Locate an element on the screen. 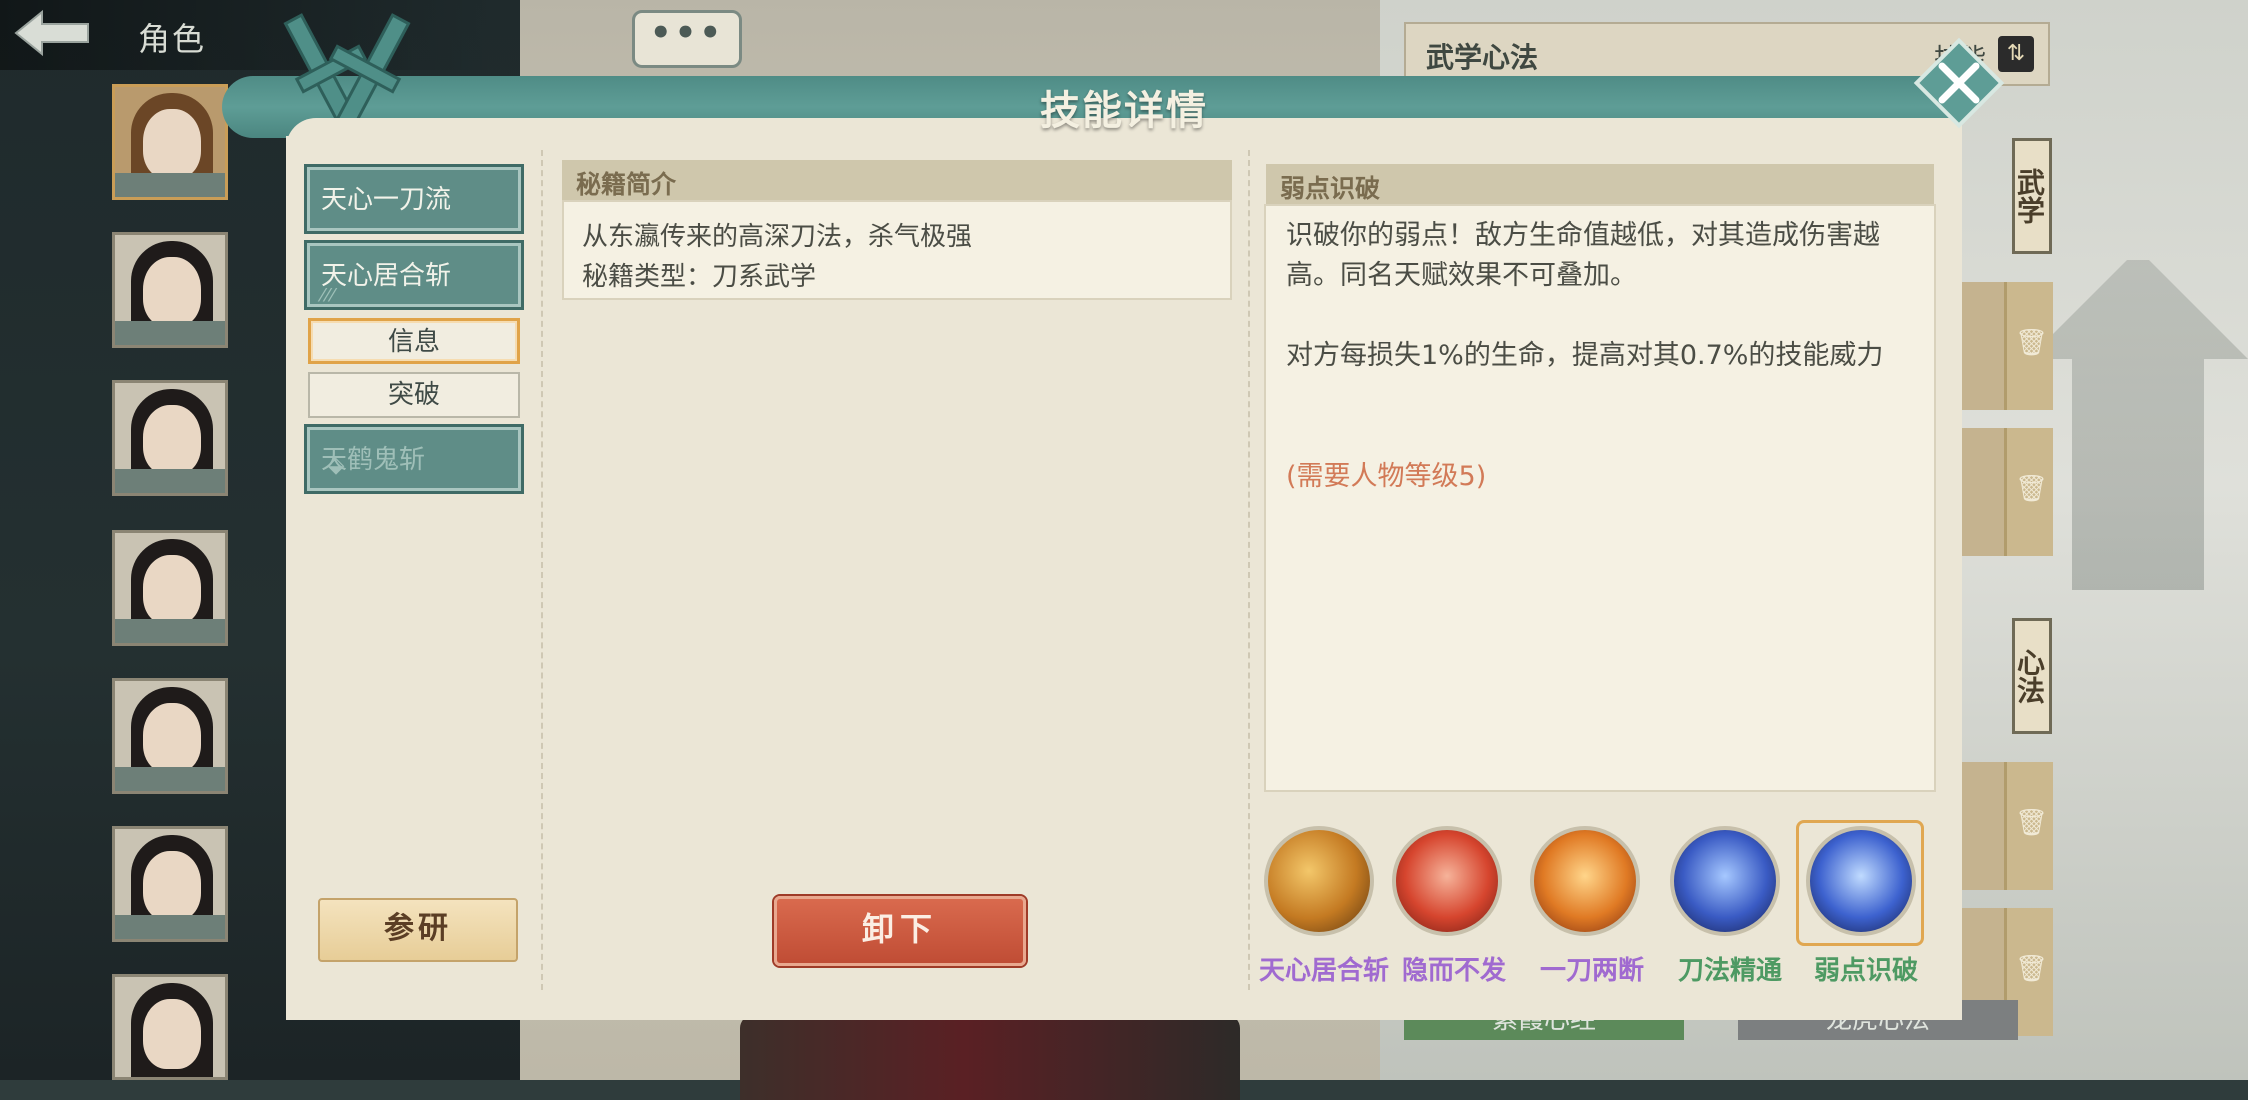  skill-icon-label-5: 弱点识破 is located at coordinates (1865, 971).